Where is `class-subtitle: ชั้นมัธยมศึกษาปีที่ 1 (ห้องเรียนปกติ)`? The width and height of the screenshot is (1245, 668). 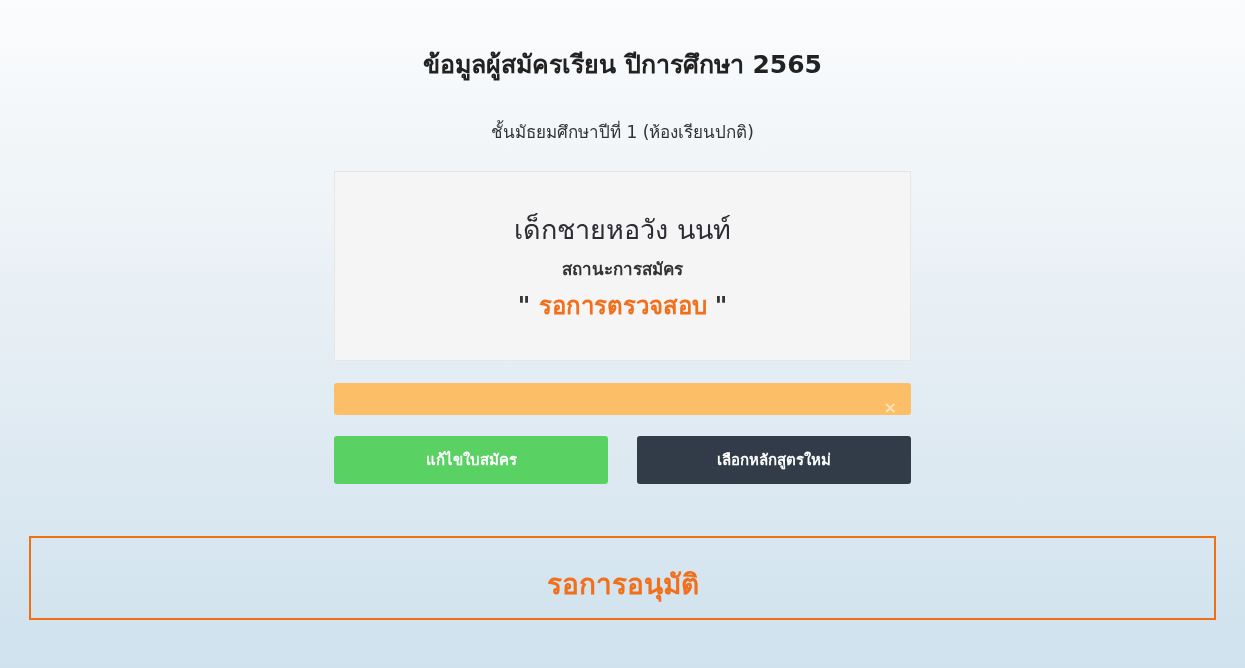 class-subtitle: ชั้นมัธยมศึกษาปีที่ 1 (ห้องเรียนปกติ) is located at coordinates (622, 131).